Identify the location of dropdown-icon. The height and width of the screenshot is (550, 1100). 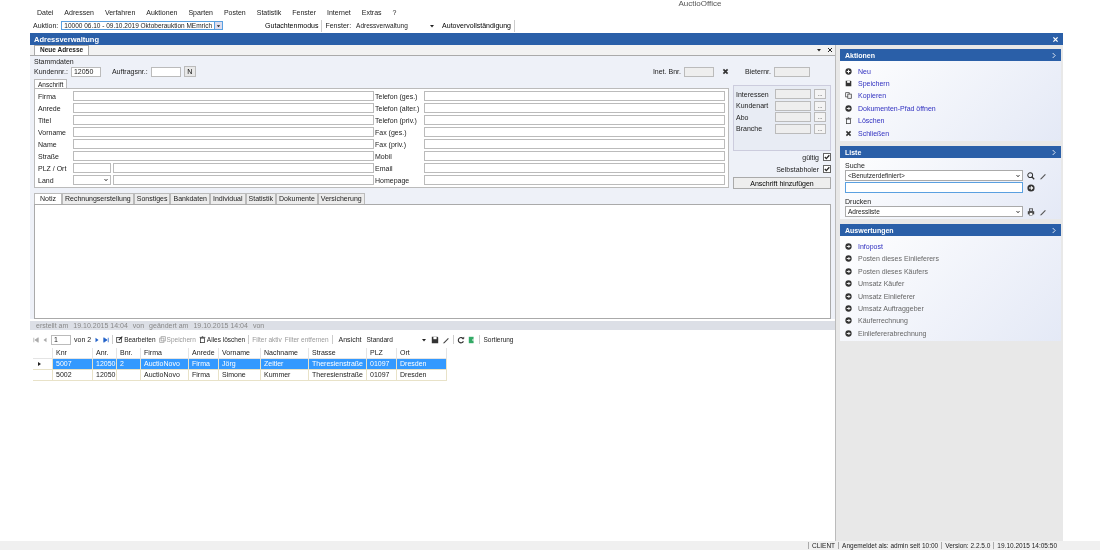
(819, 50).